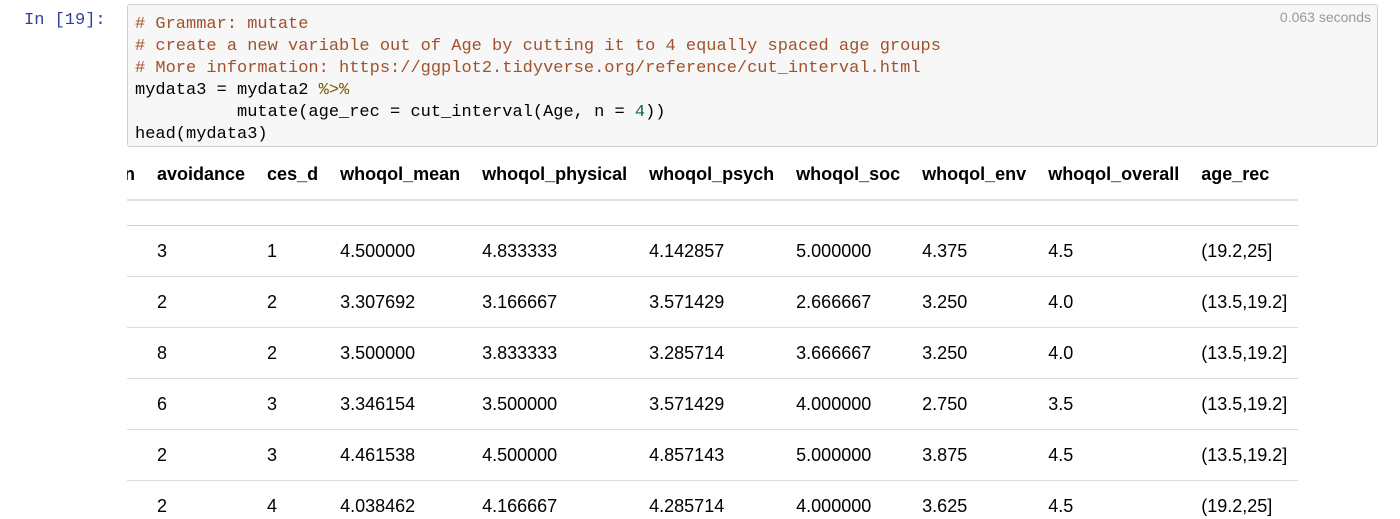  What do you see at coordinates (400, 499) in the screenshot?
I see `table-cell: 4.038462` at bounding box center [400, 499].